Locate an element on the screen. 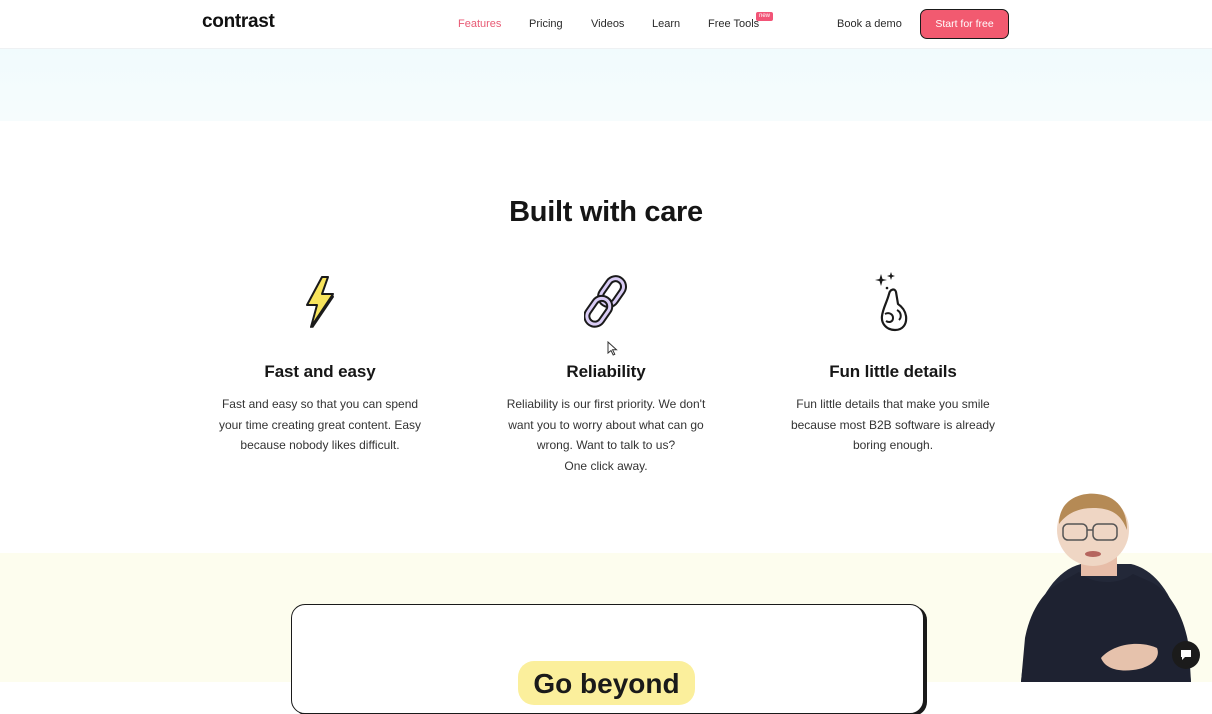 This screenshot has height=714, width=1212. new-badge: new is located at coordinates (765, 16).